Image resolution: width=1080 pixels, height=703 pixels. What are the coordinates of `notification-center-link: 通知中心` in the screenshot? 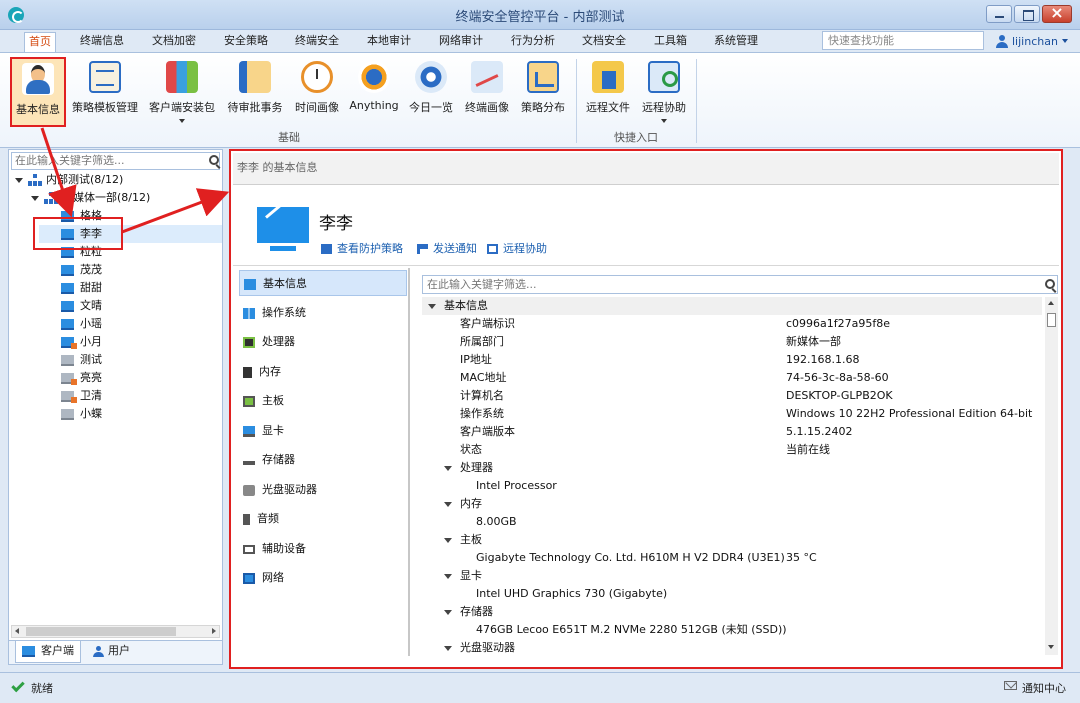 It's located at (1044, 688).